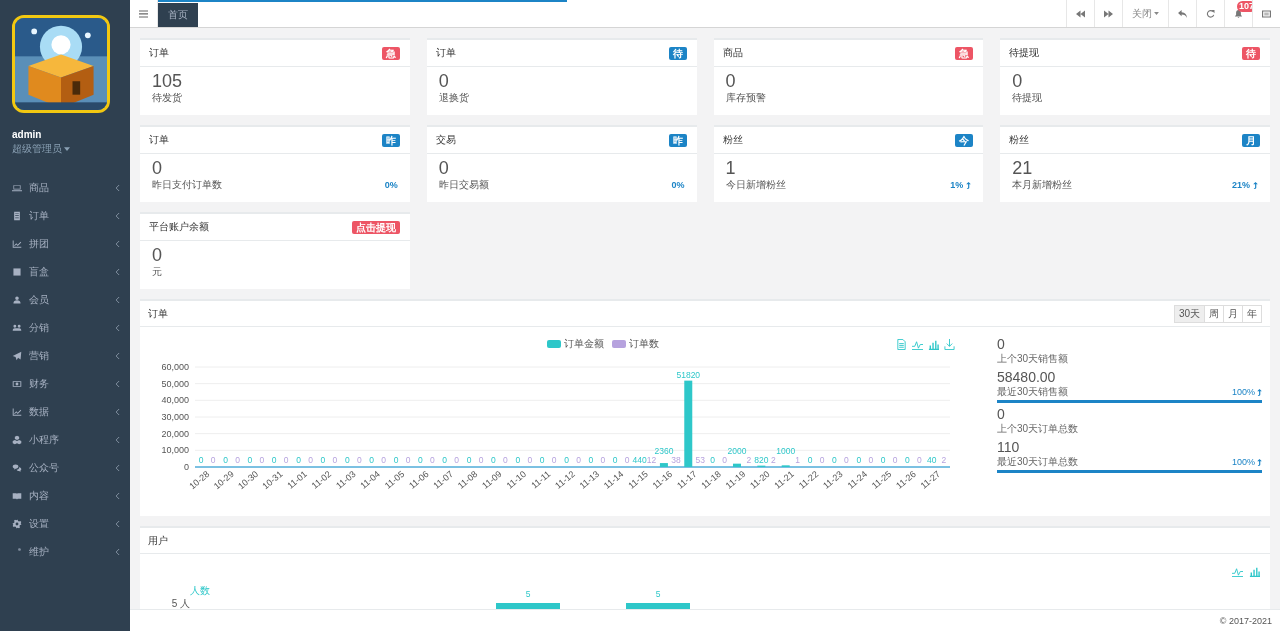  What do you see at coordinates (663, 465) in the screenshot?
I see `bar` at bounding box center [663, 465].